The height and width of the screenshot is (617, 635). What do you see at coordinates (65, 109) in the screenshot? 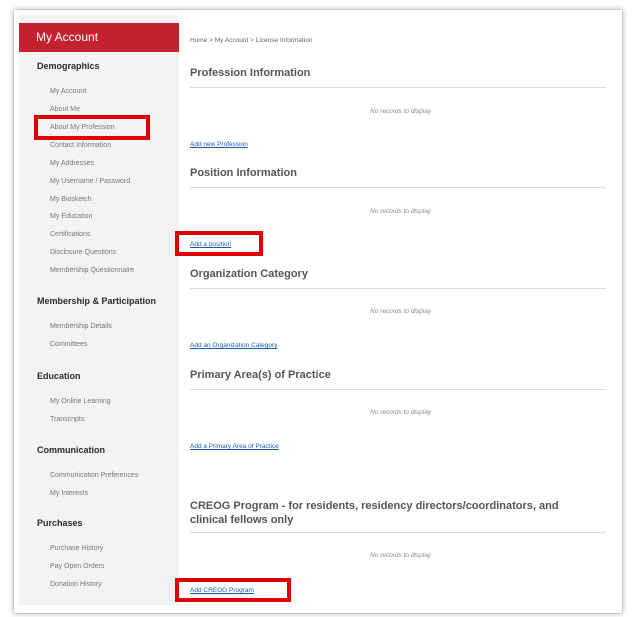
I see `sidebar-item-about-me: About Me` at bounding box center [65, 109].